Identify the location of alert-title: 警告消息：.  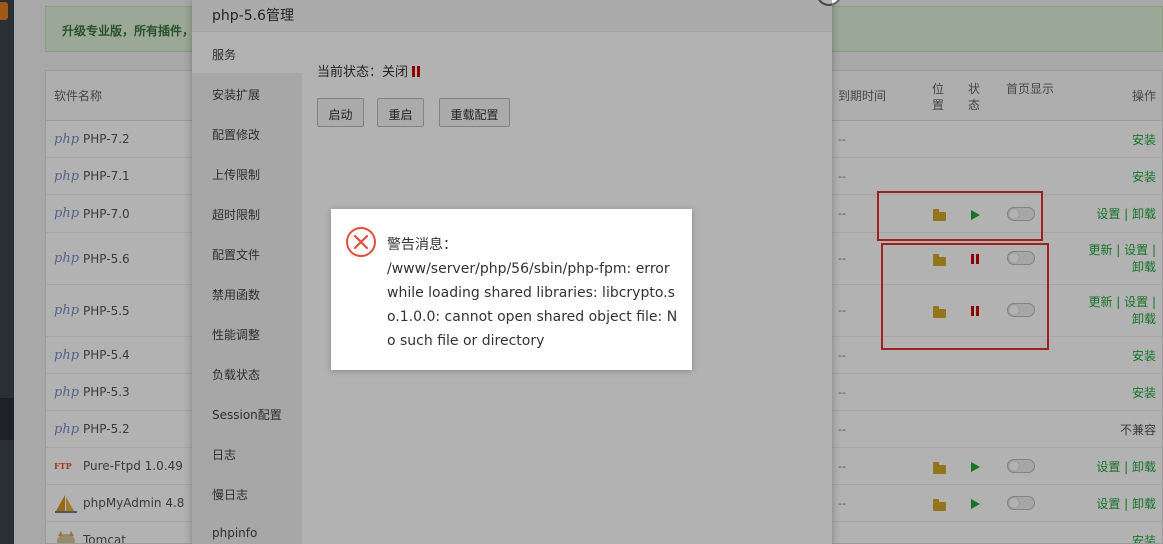
(422, 245).